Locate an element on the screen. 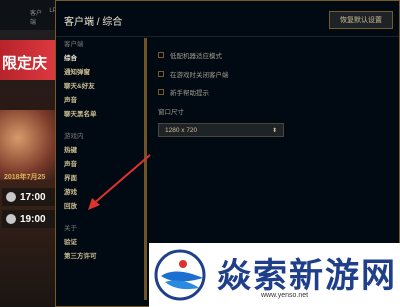 This screenshot has width=400, height=307. sidebar-item: 游戏 is located at coordinates (100, 193).